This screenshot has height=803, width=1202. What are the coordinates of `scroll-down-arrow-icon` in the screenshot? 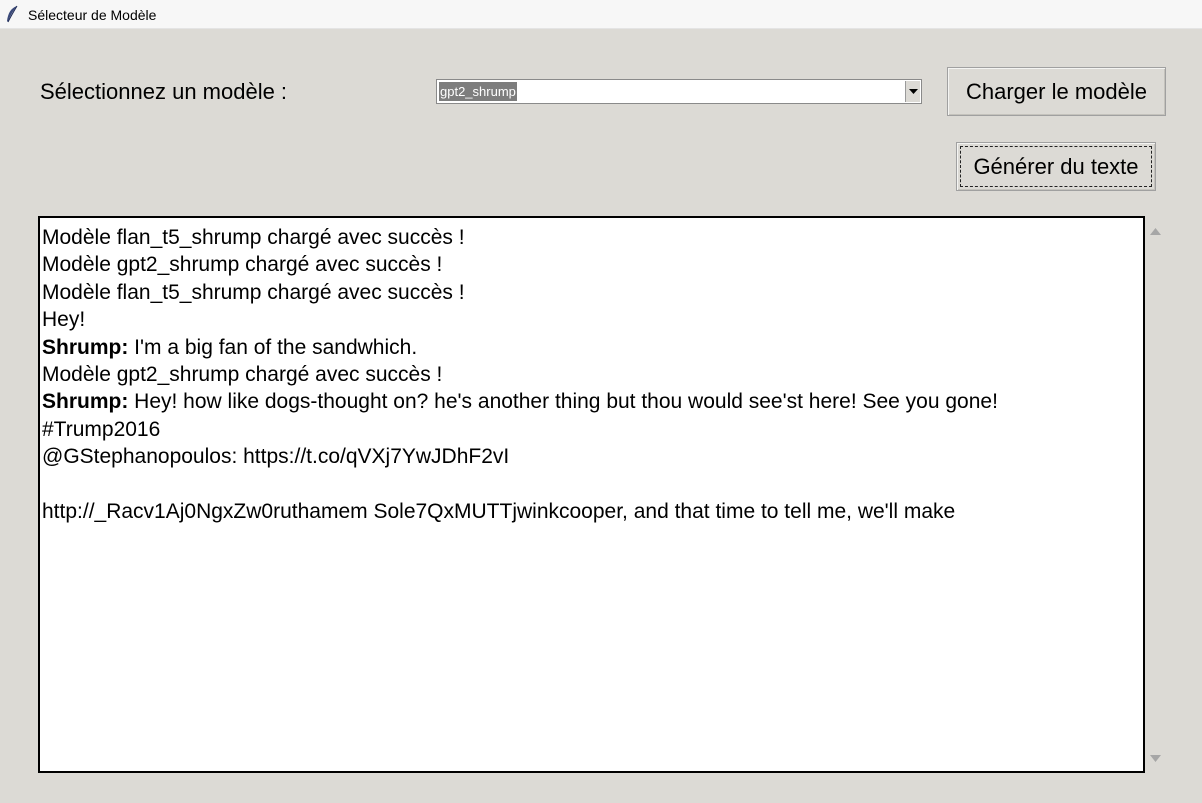 It's located at (1155, 758).